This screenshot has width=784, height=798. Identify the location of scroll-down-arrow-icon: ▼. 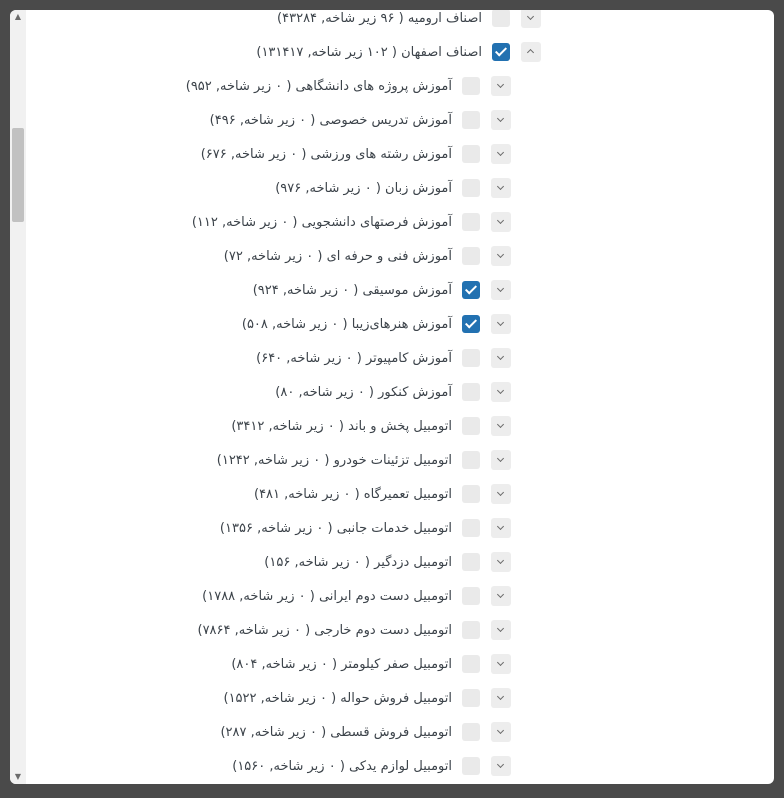
(18, 777).